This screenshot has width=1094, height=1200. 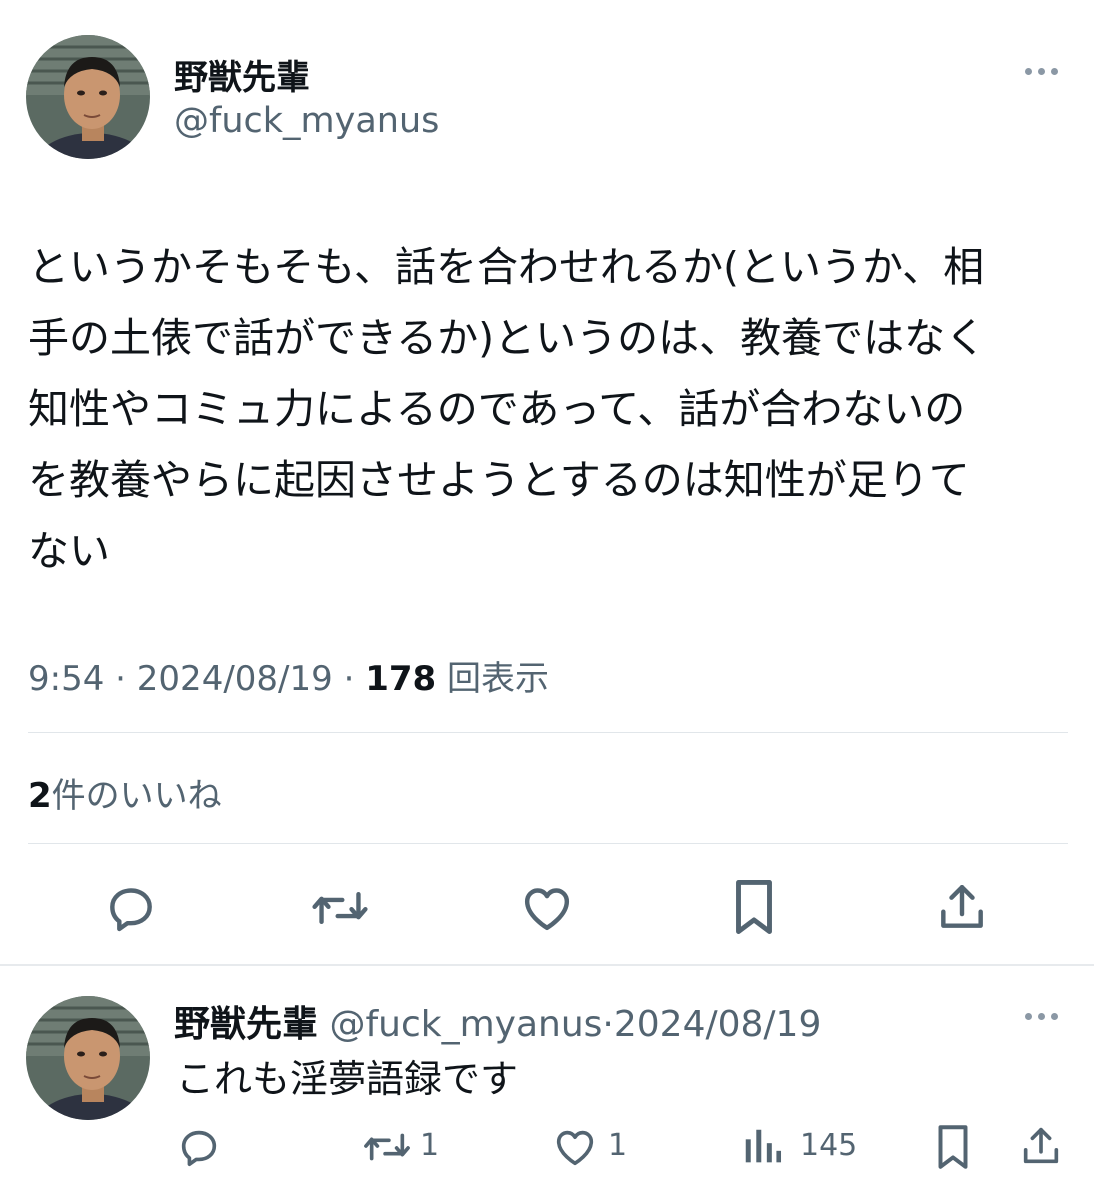 I want to click on likes-summary: 2件のいいね, so click(x=125, y=792).